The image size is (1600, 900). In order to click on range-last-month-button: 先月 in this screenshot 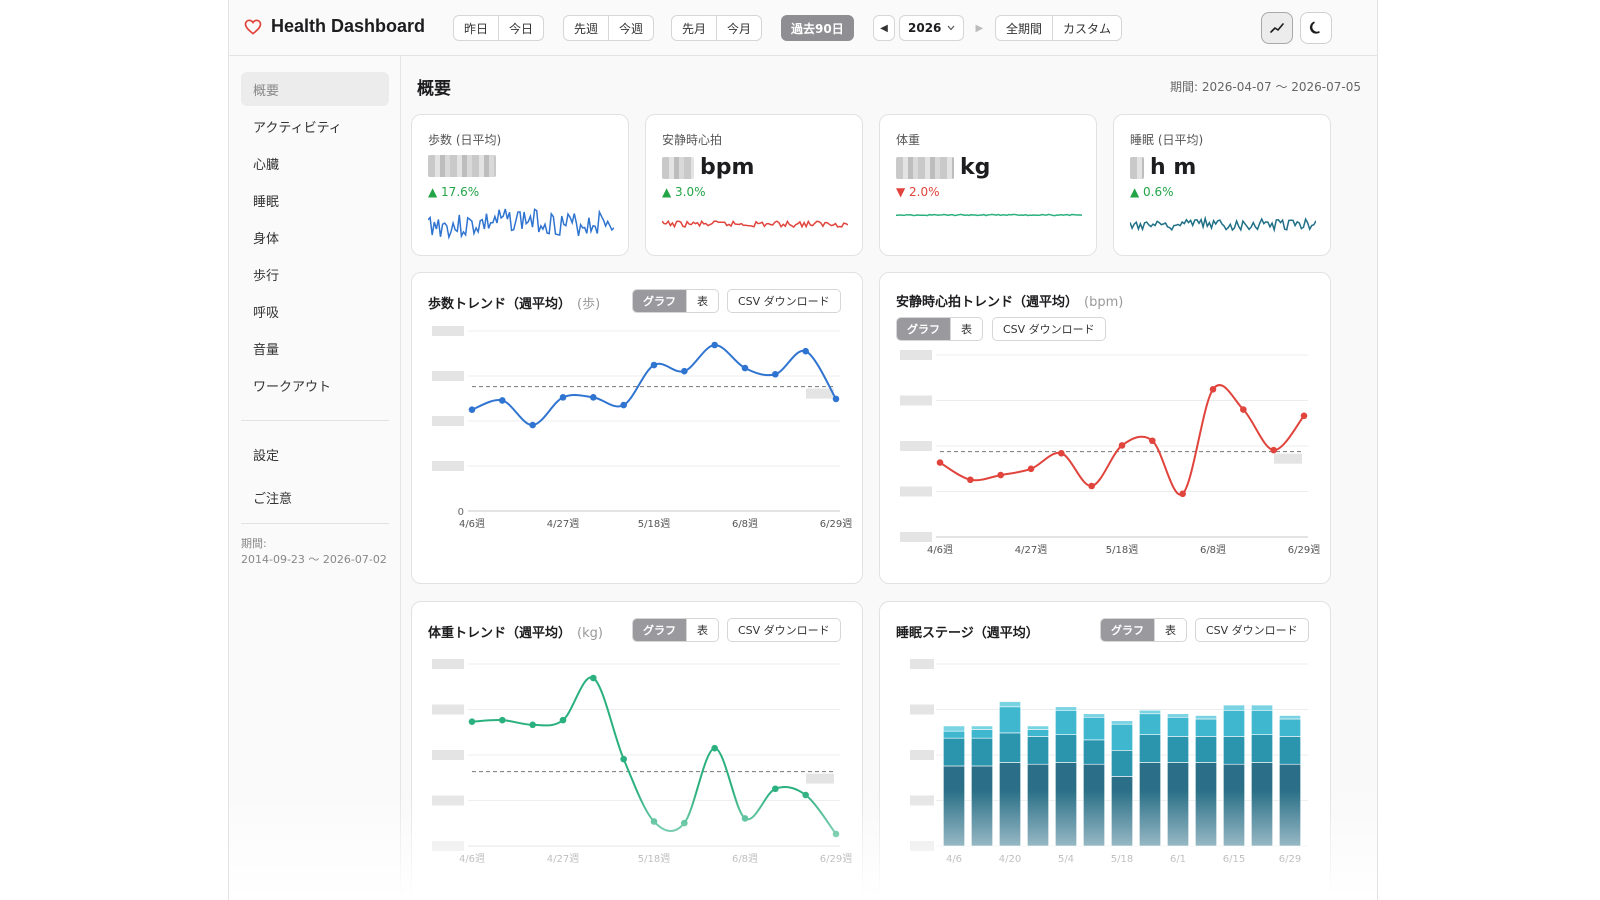, I will do `click(694, 28)`.